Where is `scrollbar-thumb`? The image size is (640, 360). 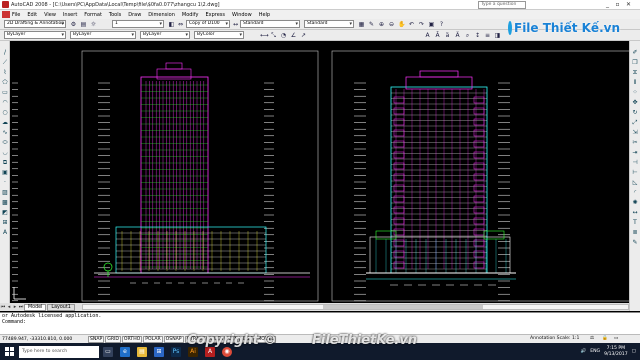 scrollbar-thumb is located at coordinates (402, 307).